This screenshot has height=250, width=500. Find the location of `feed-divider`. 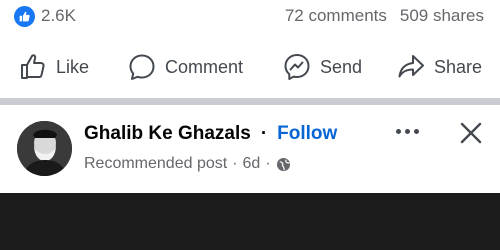

feed-divider is located at coordinates (250, 101).